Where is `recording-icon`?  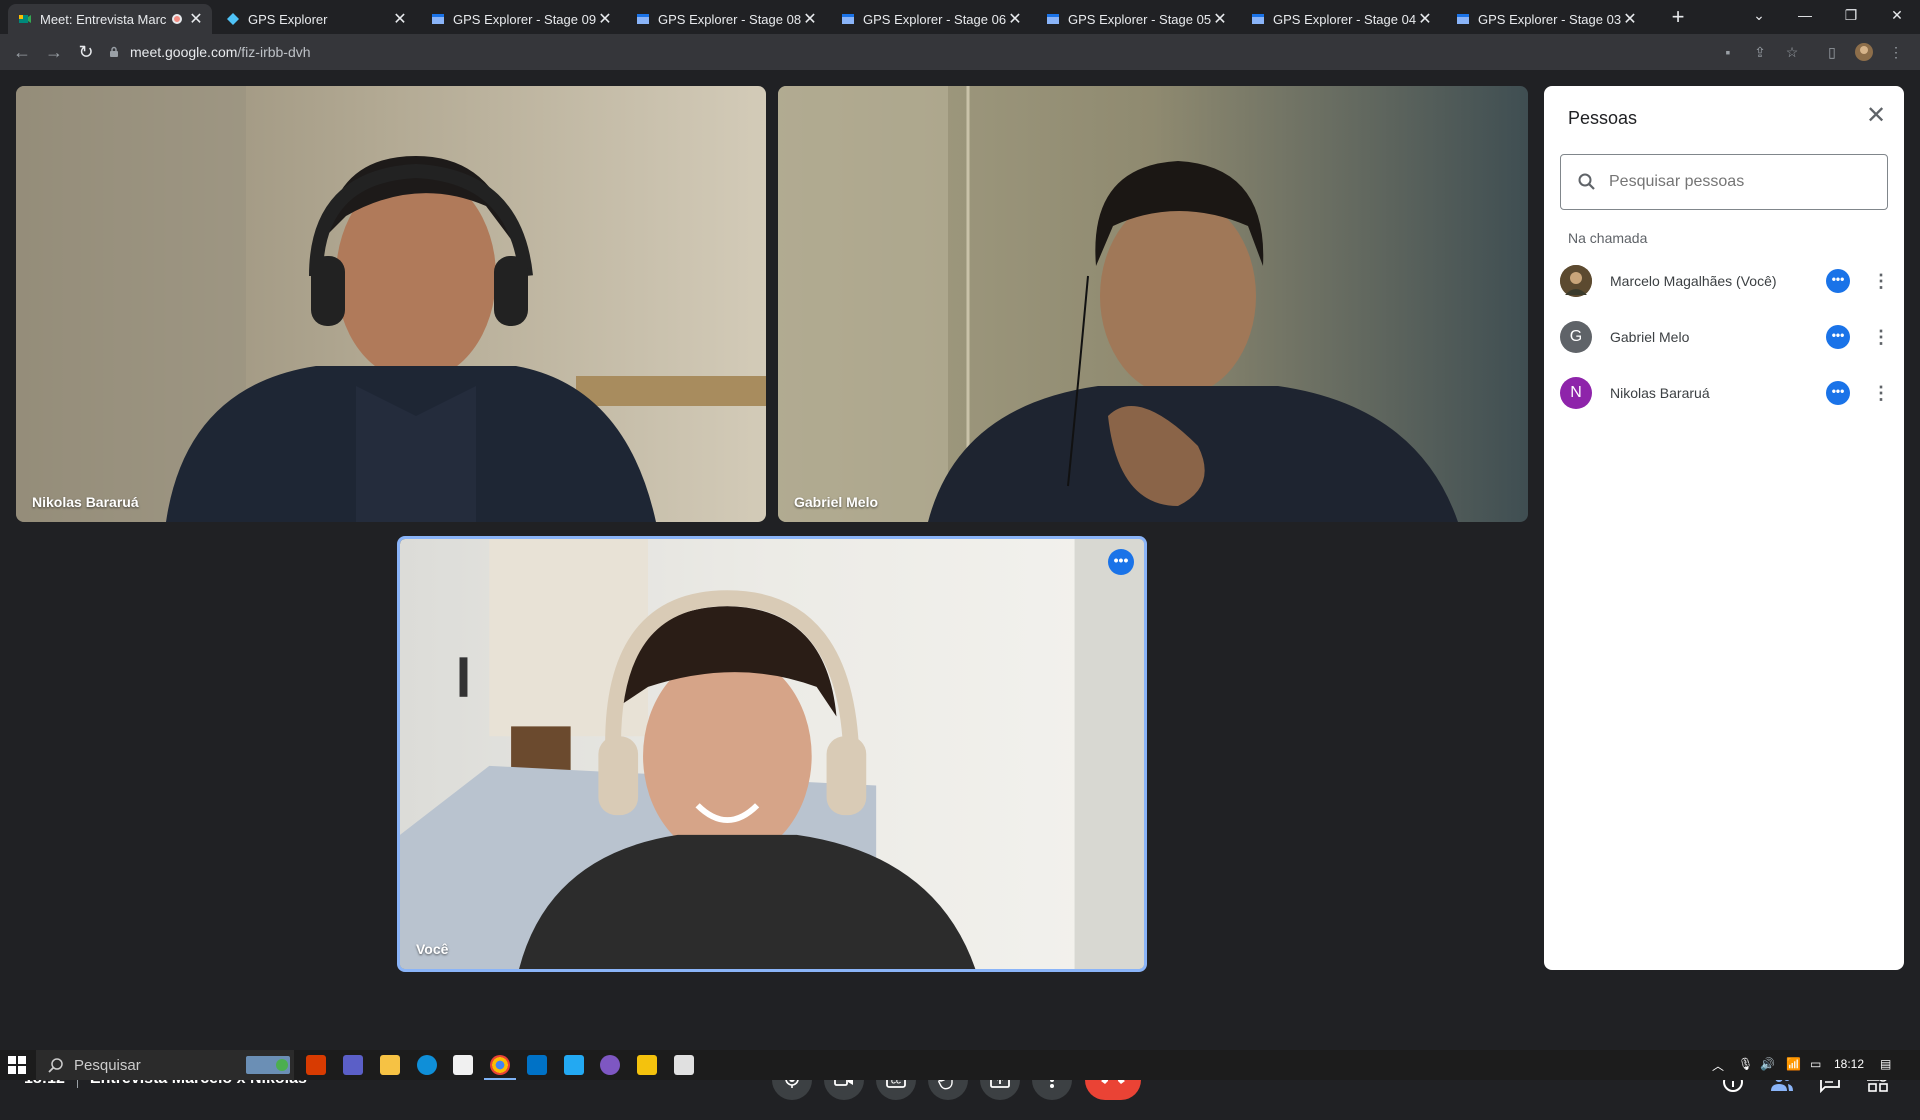 recording-icon is located at coordinates (177, 19).